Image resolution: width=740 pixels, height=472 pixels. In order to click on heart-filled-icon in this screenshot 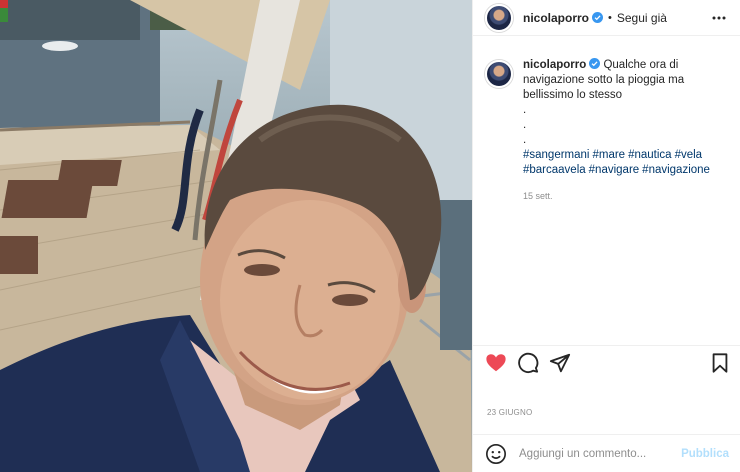, I will do `click(496, 363)`.